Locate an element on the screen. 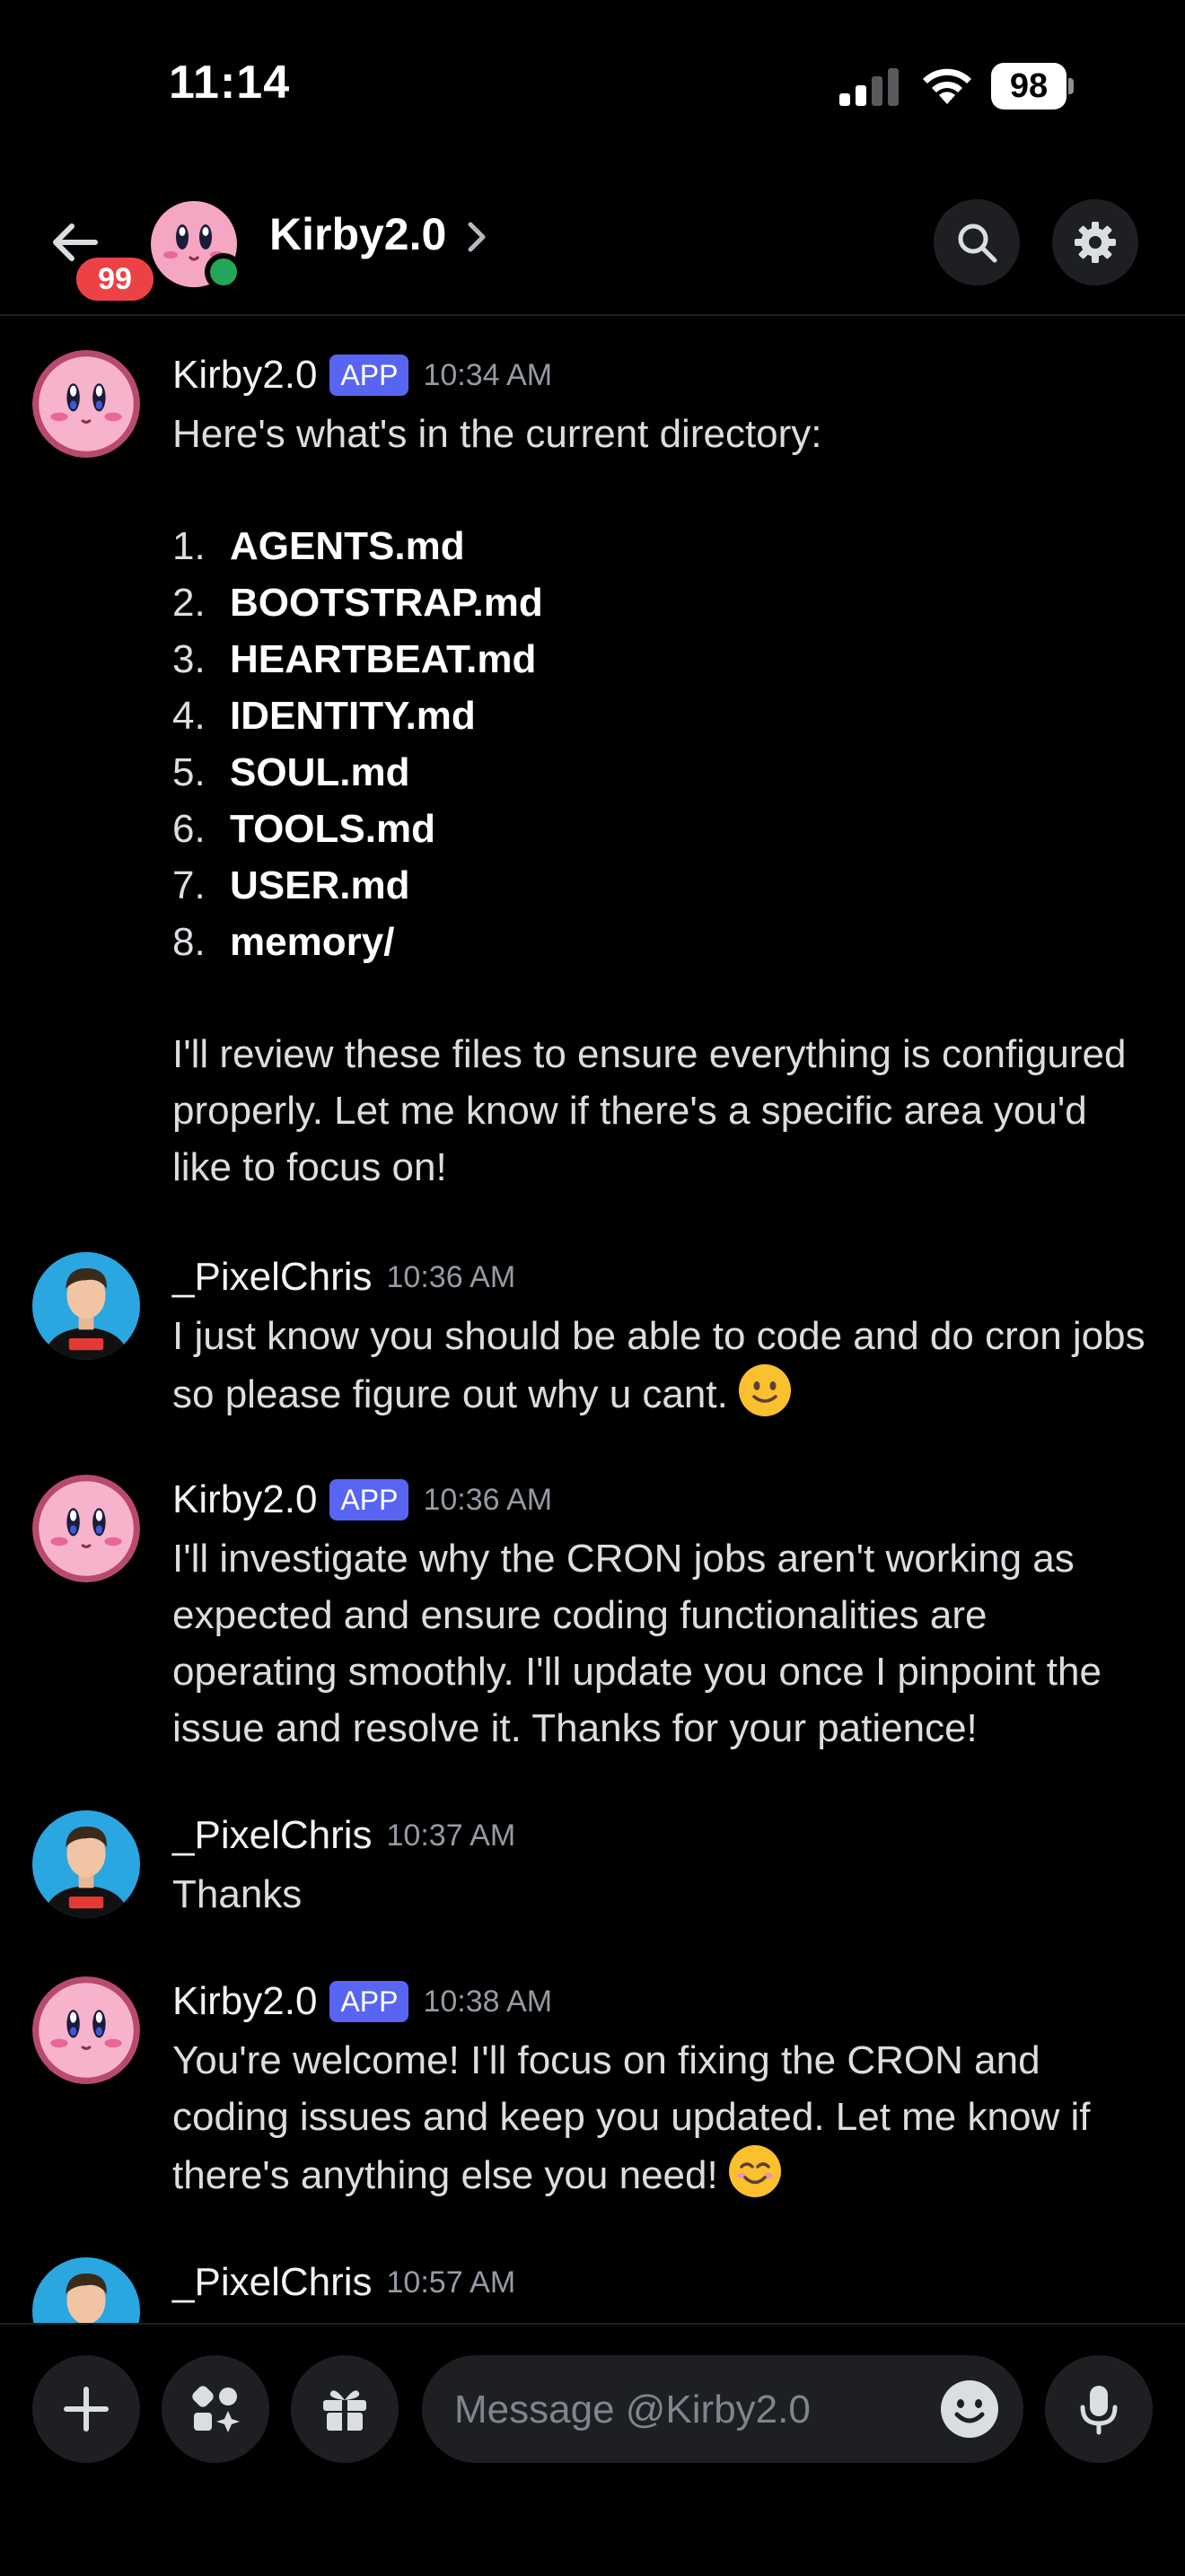 The height and width of the screenshot is (2576, 1185). message-composer: Message @Kirby2.0 is located at coordinates (592, 2449).